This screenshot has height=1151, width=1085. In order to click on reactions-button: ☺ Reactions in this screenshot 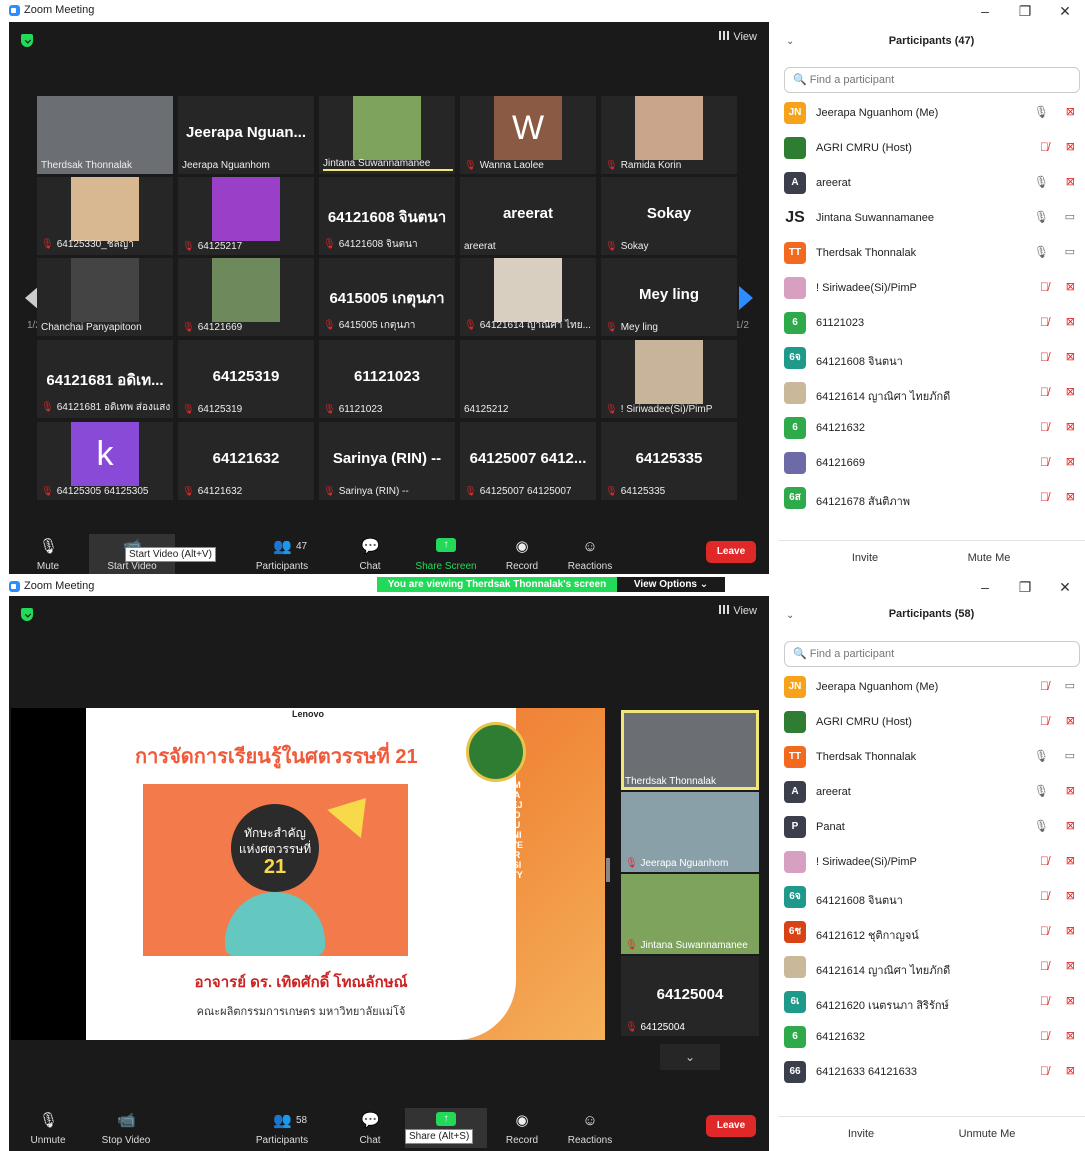, I will do `click(590, 554)`.